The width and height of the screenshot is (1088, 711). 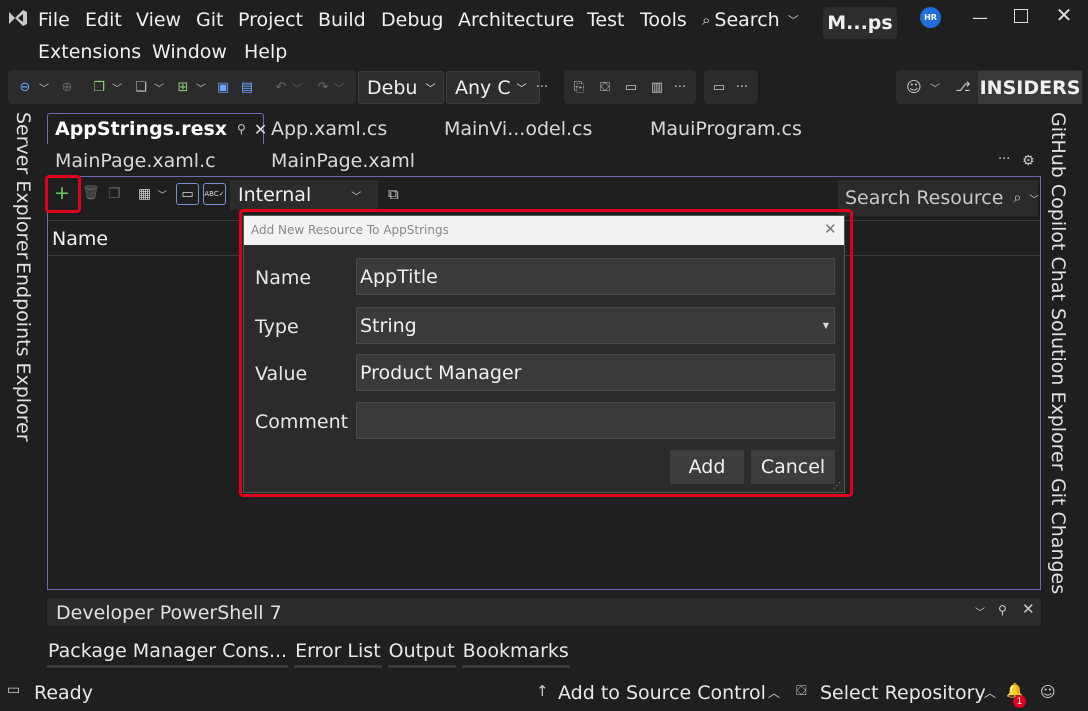 I want to click on search-box: ⌕ Search ﹀, so click(x=750, y=20).